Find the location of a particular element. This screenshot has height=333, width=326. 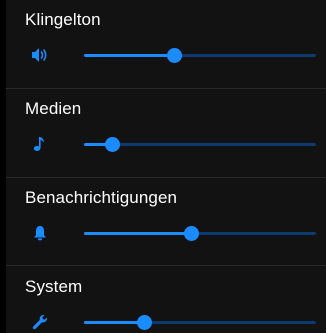

media-volume-label: Medien is located at coordinates (53, 108).